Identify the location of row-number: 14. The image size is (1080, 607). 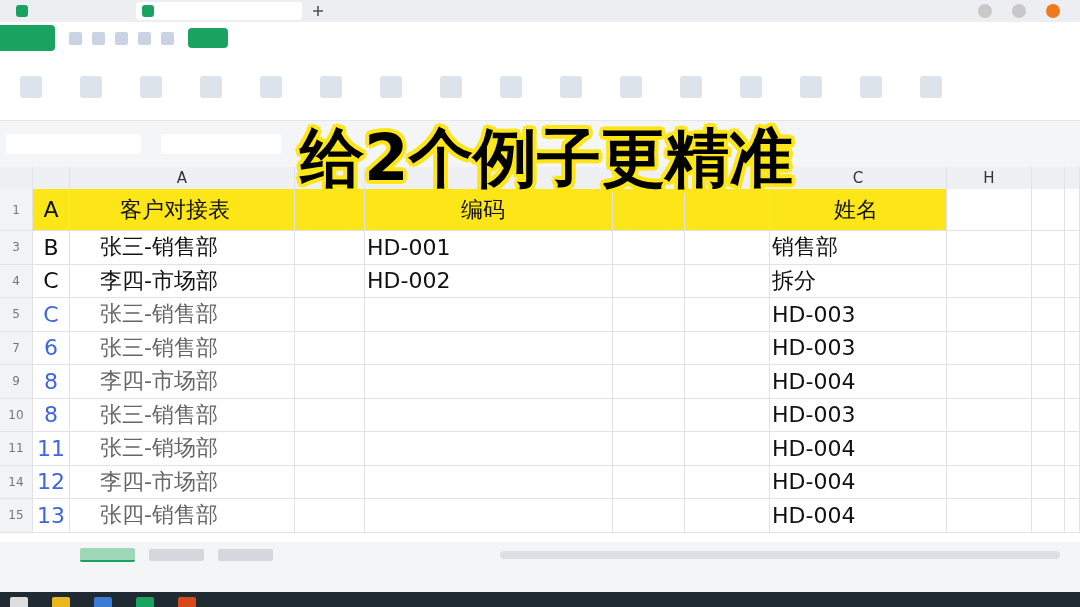
(16, 482).